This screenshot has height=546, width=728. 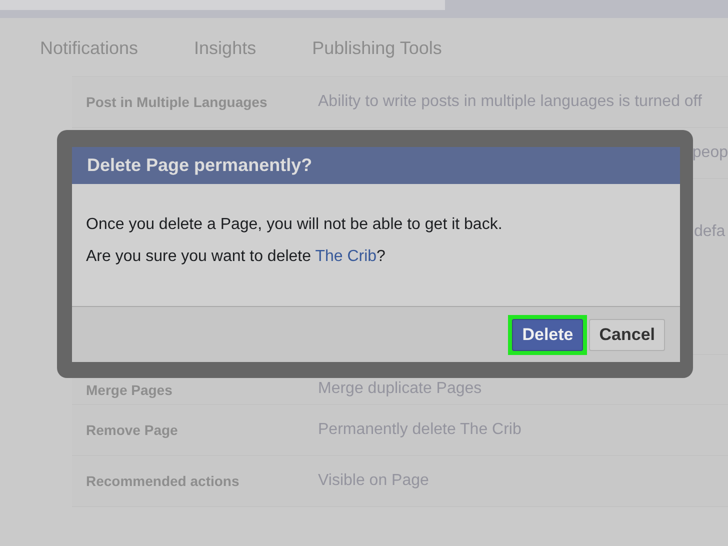 I want to click on setting-label: Post in Multiple Languages, so click(x=177, y=102).